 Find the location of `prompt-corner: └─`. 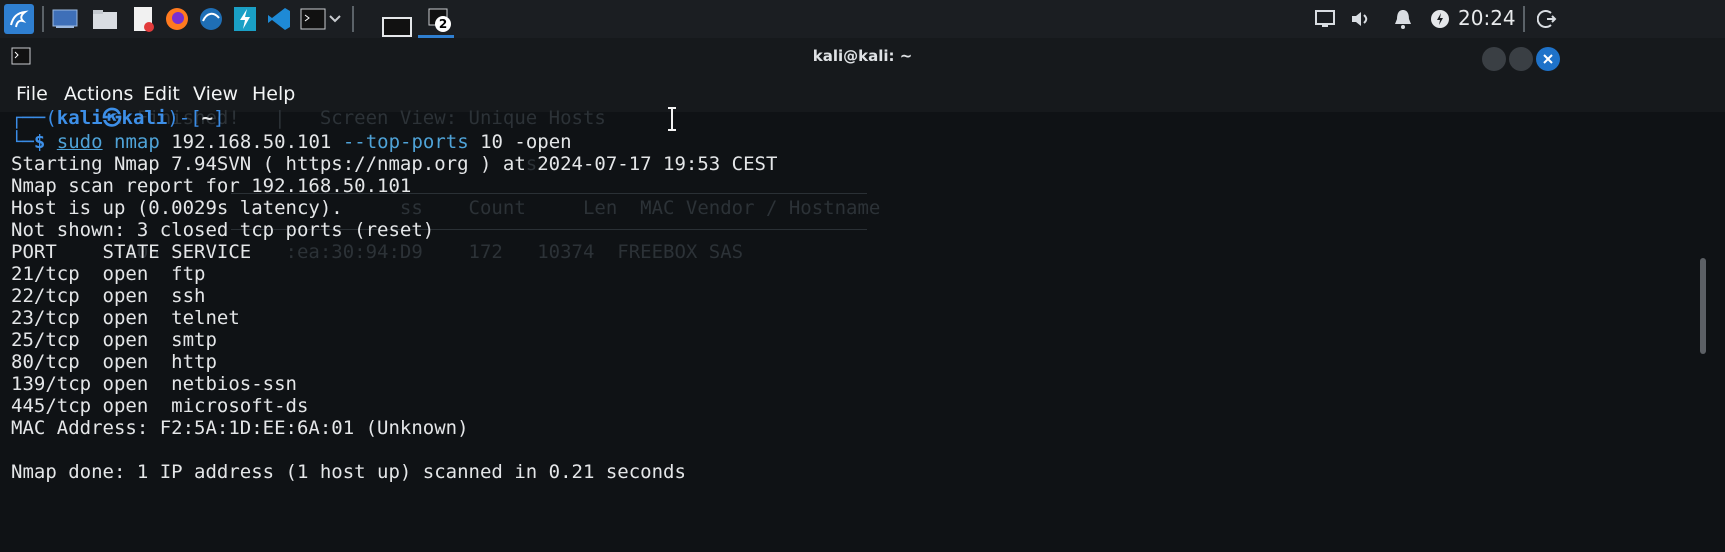

prompt-corner: └─ is located at coordinates (22, 142).